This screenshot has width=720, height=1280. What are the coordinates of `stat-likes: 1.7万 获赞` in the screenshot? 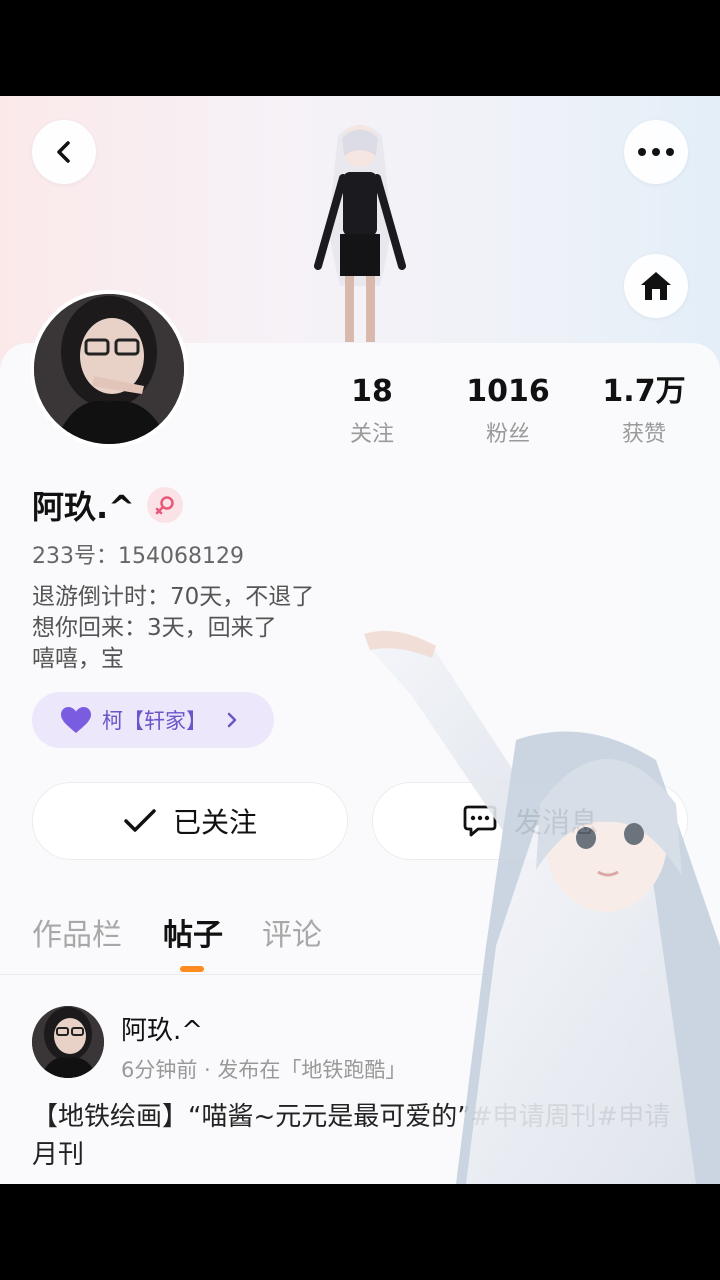 It's located at (644, 411).